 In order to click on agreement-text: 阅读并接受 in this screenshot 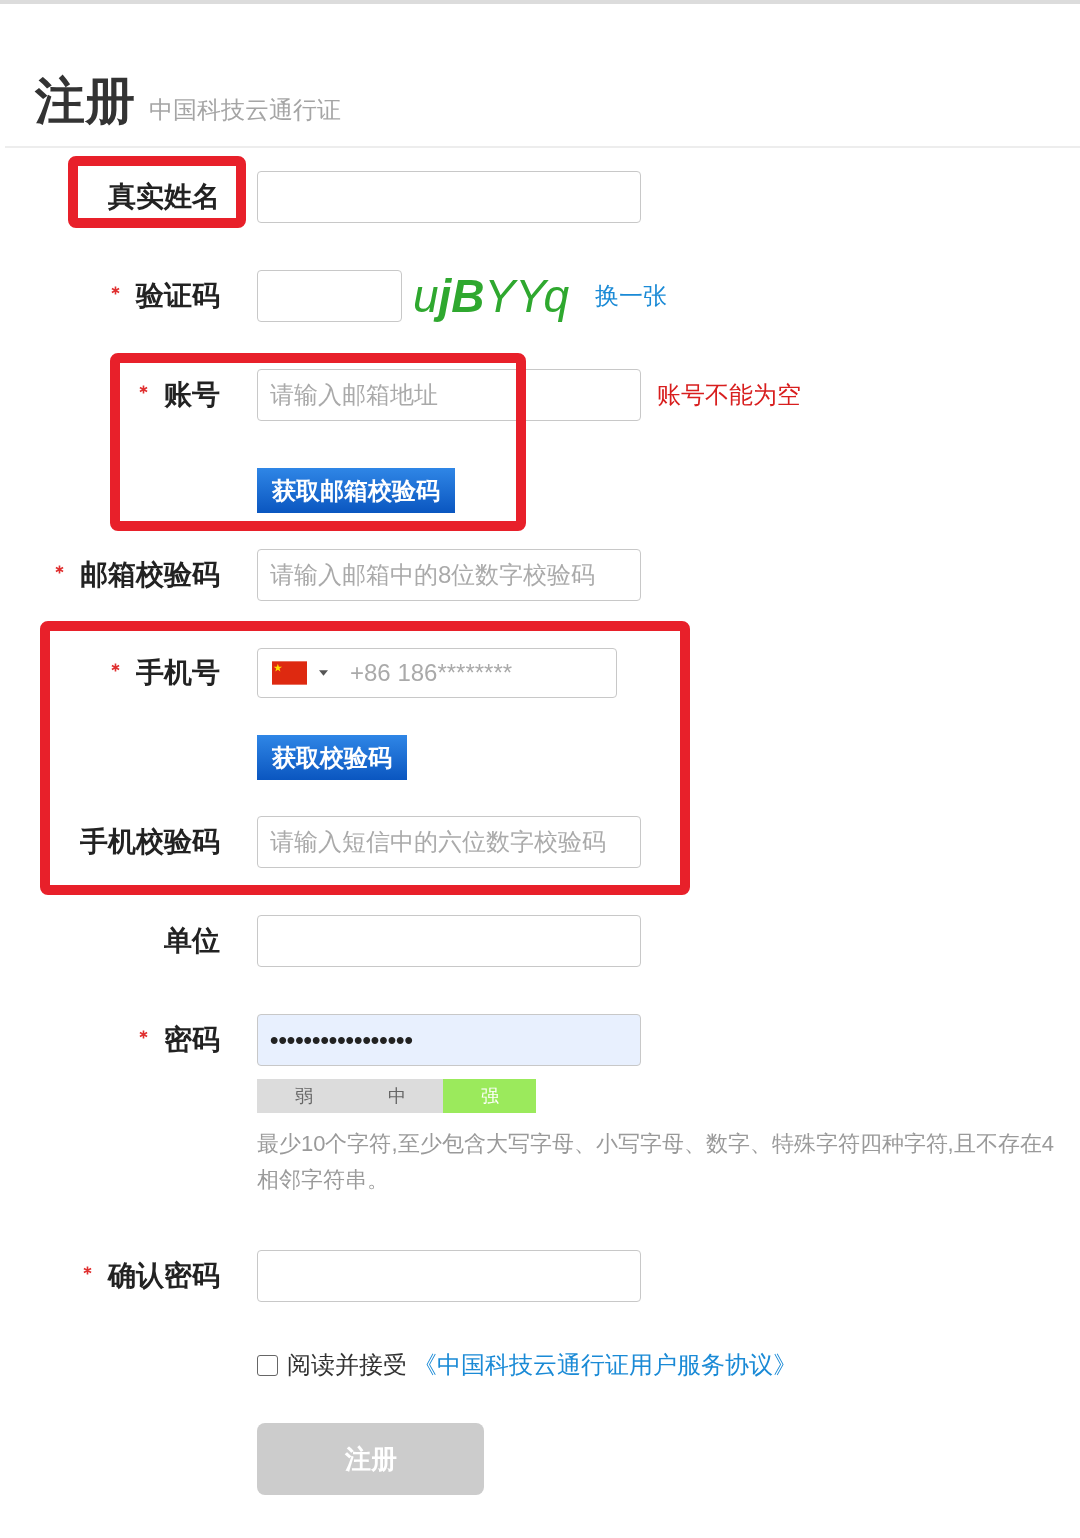, I will do `click(347, 1365)`.